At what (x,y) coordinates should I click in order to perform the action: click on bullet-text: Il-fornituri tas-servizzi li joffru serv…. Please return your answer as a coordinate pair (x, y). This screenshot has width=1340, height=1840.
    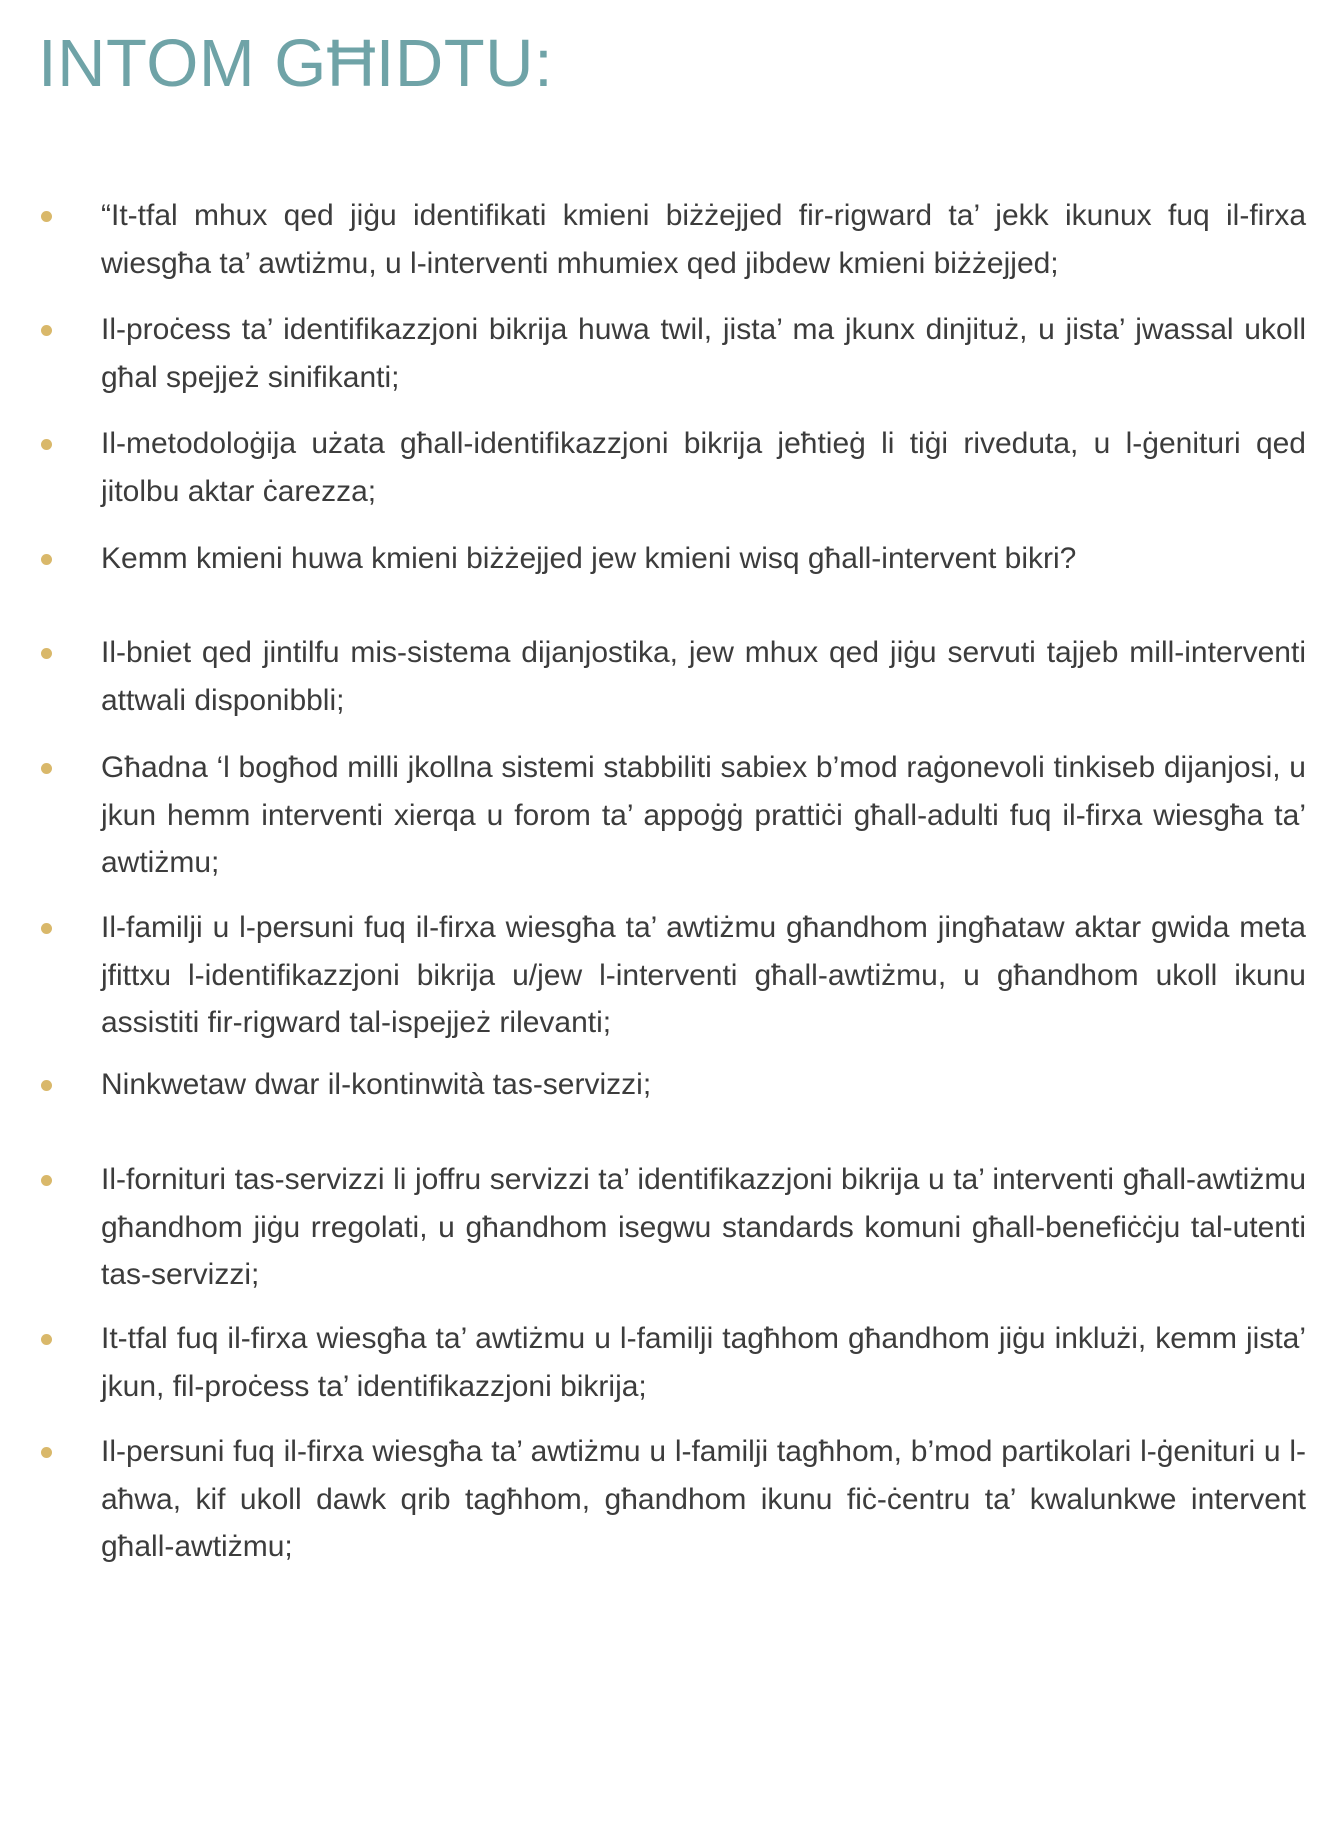
    Looking at the image, I should click on (703, 1227).